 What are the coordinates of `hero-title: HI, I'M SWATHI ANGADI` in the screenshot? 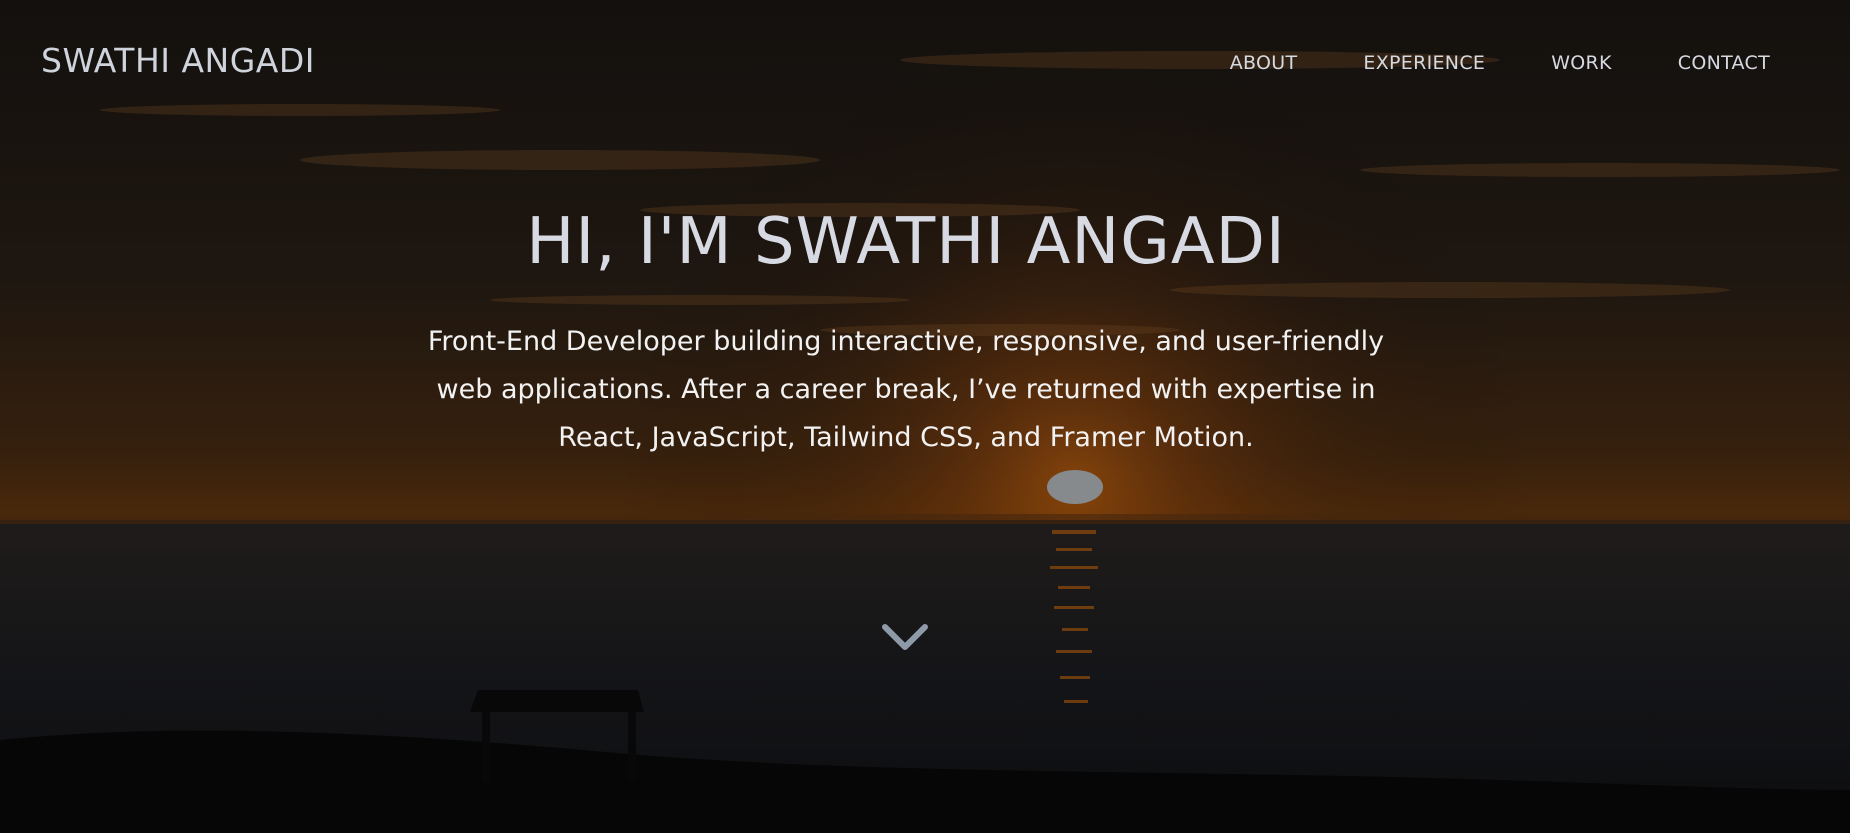 It's located at (906, 242).